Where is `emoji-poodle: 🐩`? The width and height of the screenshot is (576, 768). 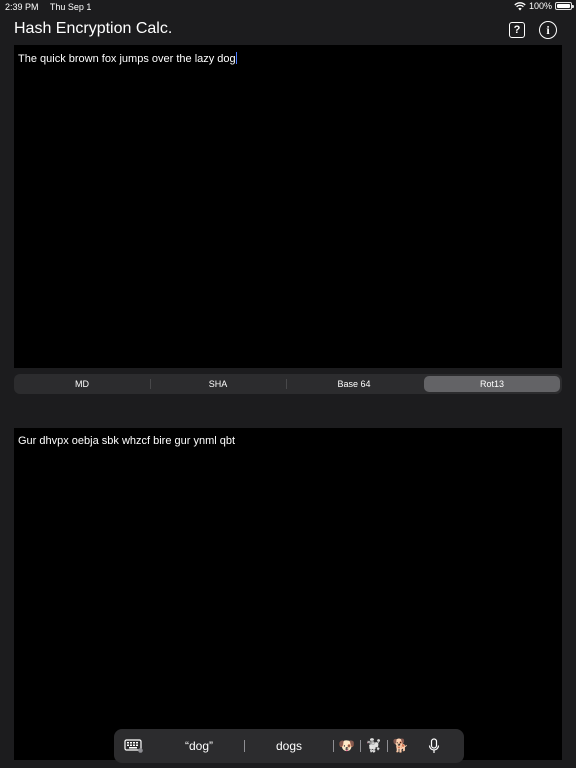
emoji-poodle: 🐩 is located at coordinates (374, 746).